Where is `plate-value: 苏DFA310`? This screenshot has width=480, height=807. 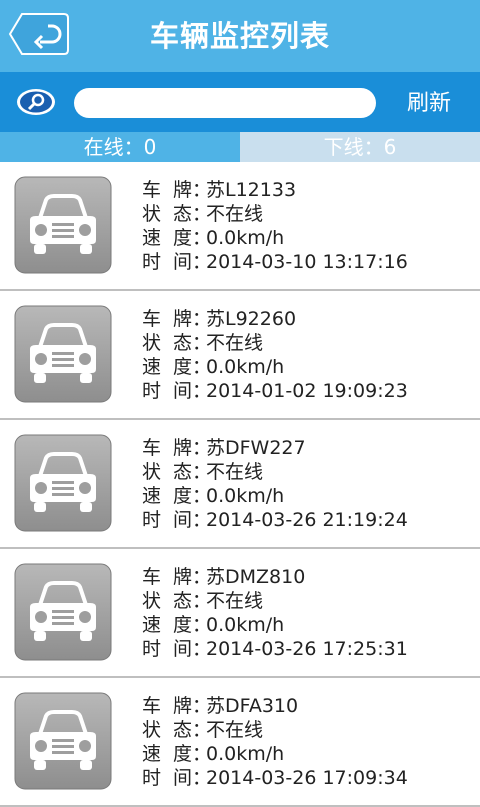
plate-value: 苏DFA310 is located at coordinates (252, 706).